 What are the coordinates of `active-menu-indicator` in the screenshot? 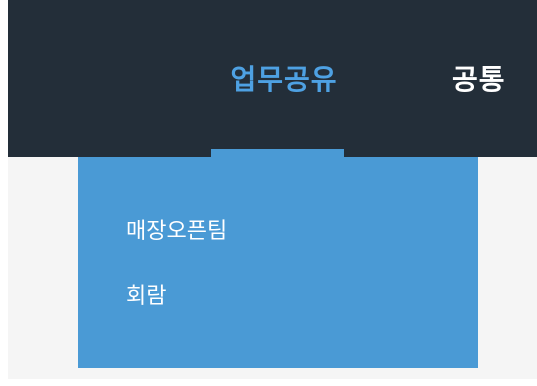 It's located at (277, 153).